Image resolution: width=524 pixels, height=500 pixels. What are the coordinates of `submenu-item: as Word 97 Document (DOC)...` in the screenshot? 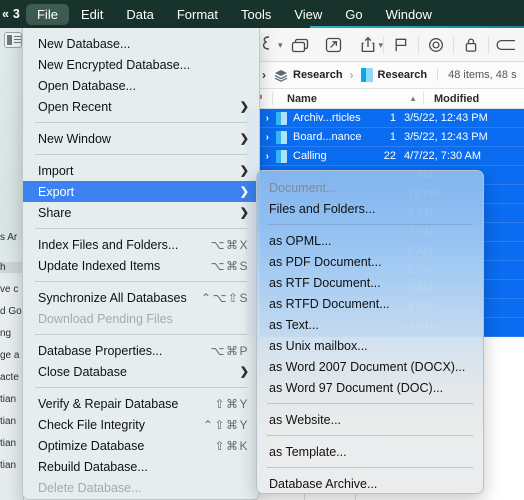 It's located at (370, 387).